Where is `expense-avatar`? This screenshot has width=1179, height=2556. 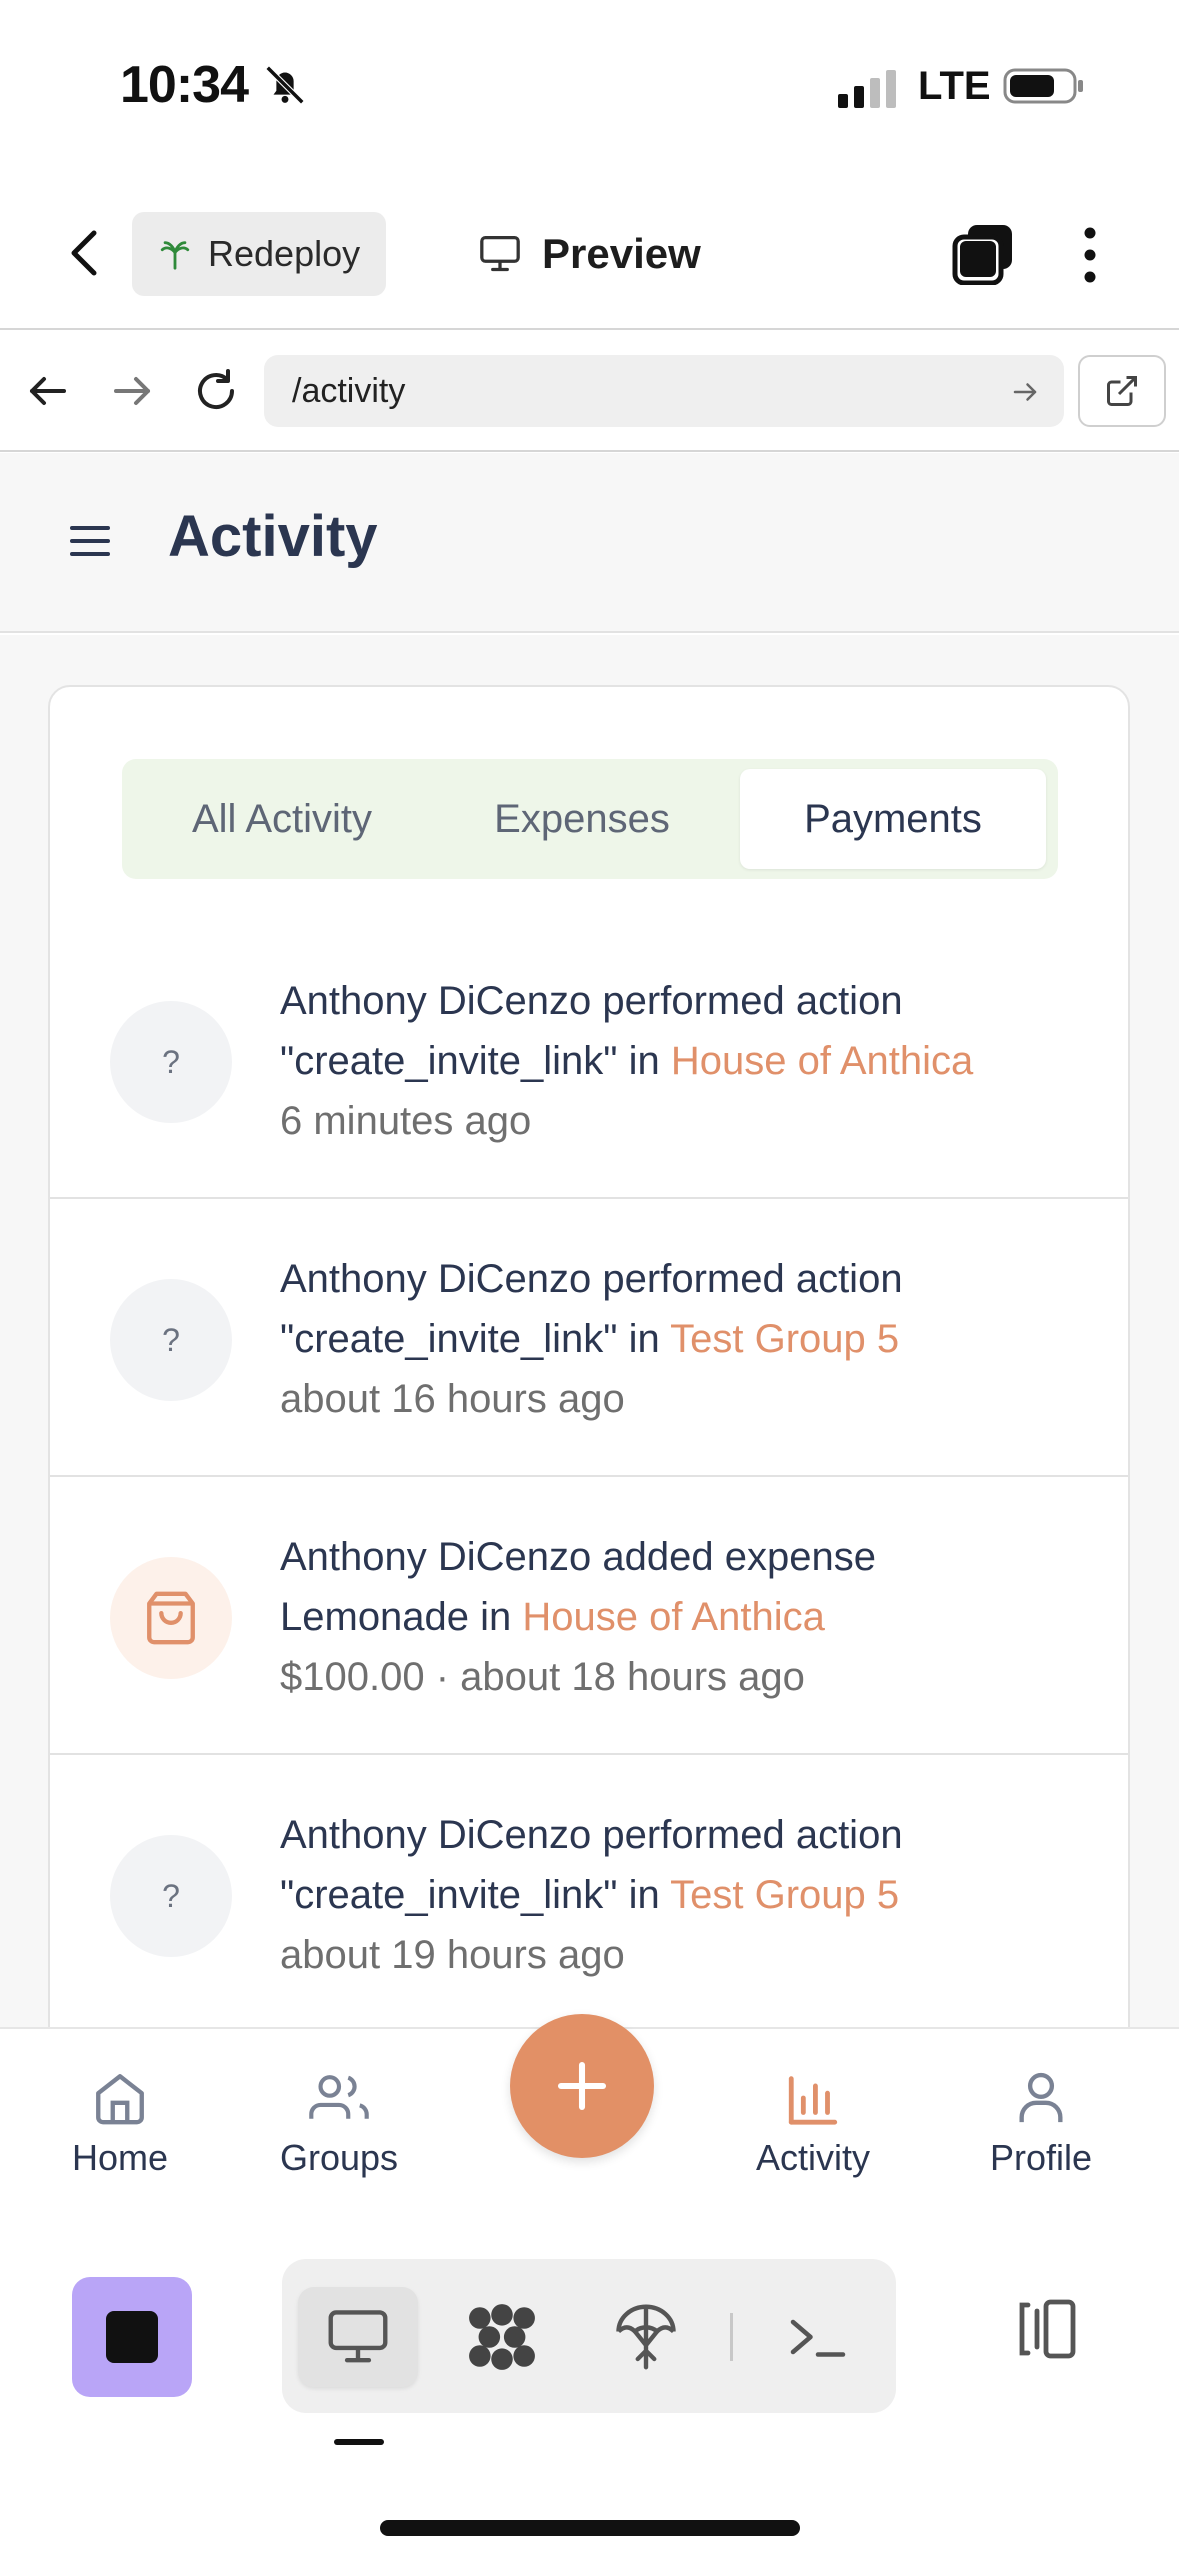
expense-avatar is located at coordinates (171, 1618).